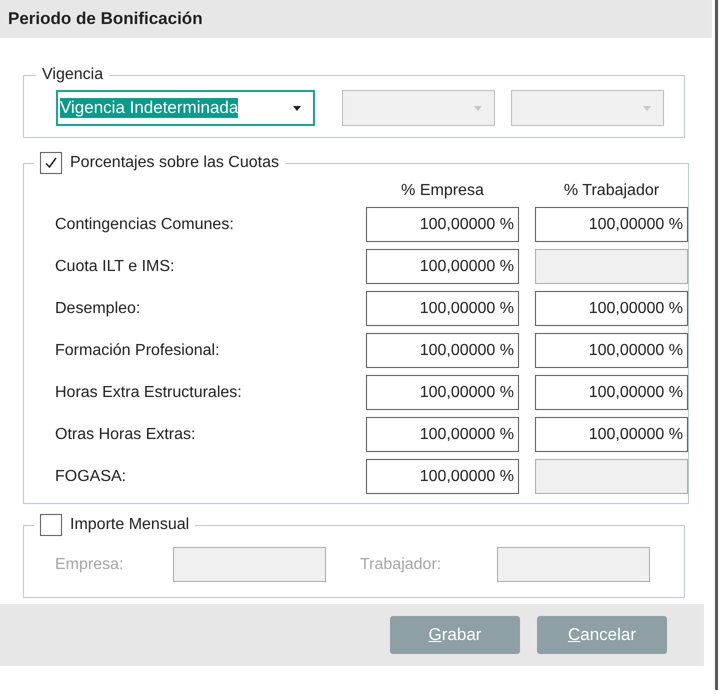 Image resolution: width=723 pixels, height=697 pixels. I want to click on field-label: Empresa:, so click(89, 565).